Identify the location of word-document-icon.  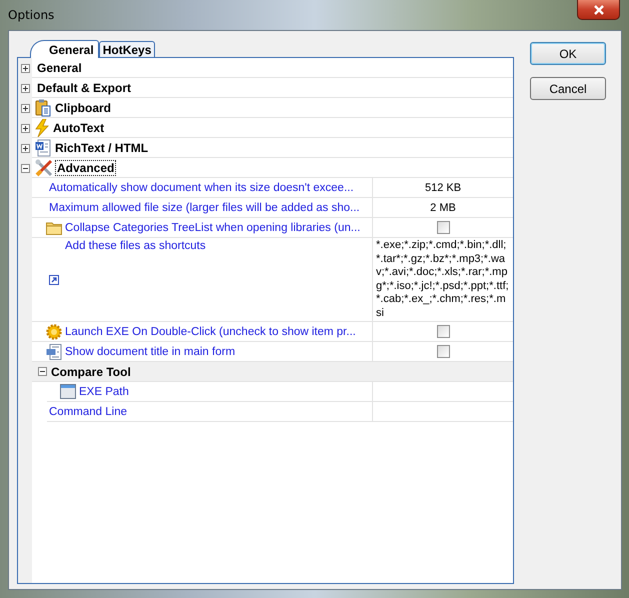
(43, 147).